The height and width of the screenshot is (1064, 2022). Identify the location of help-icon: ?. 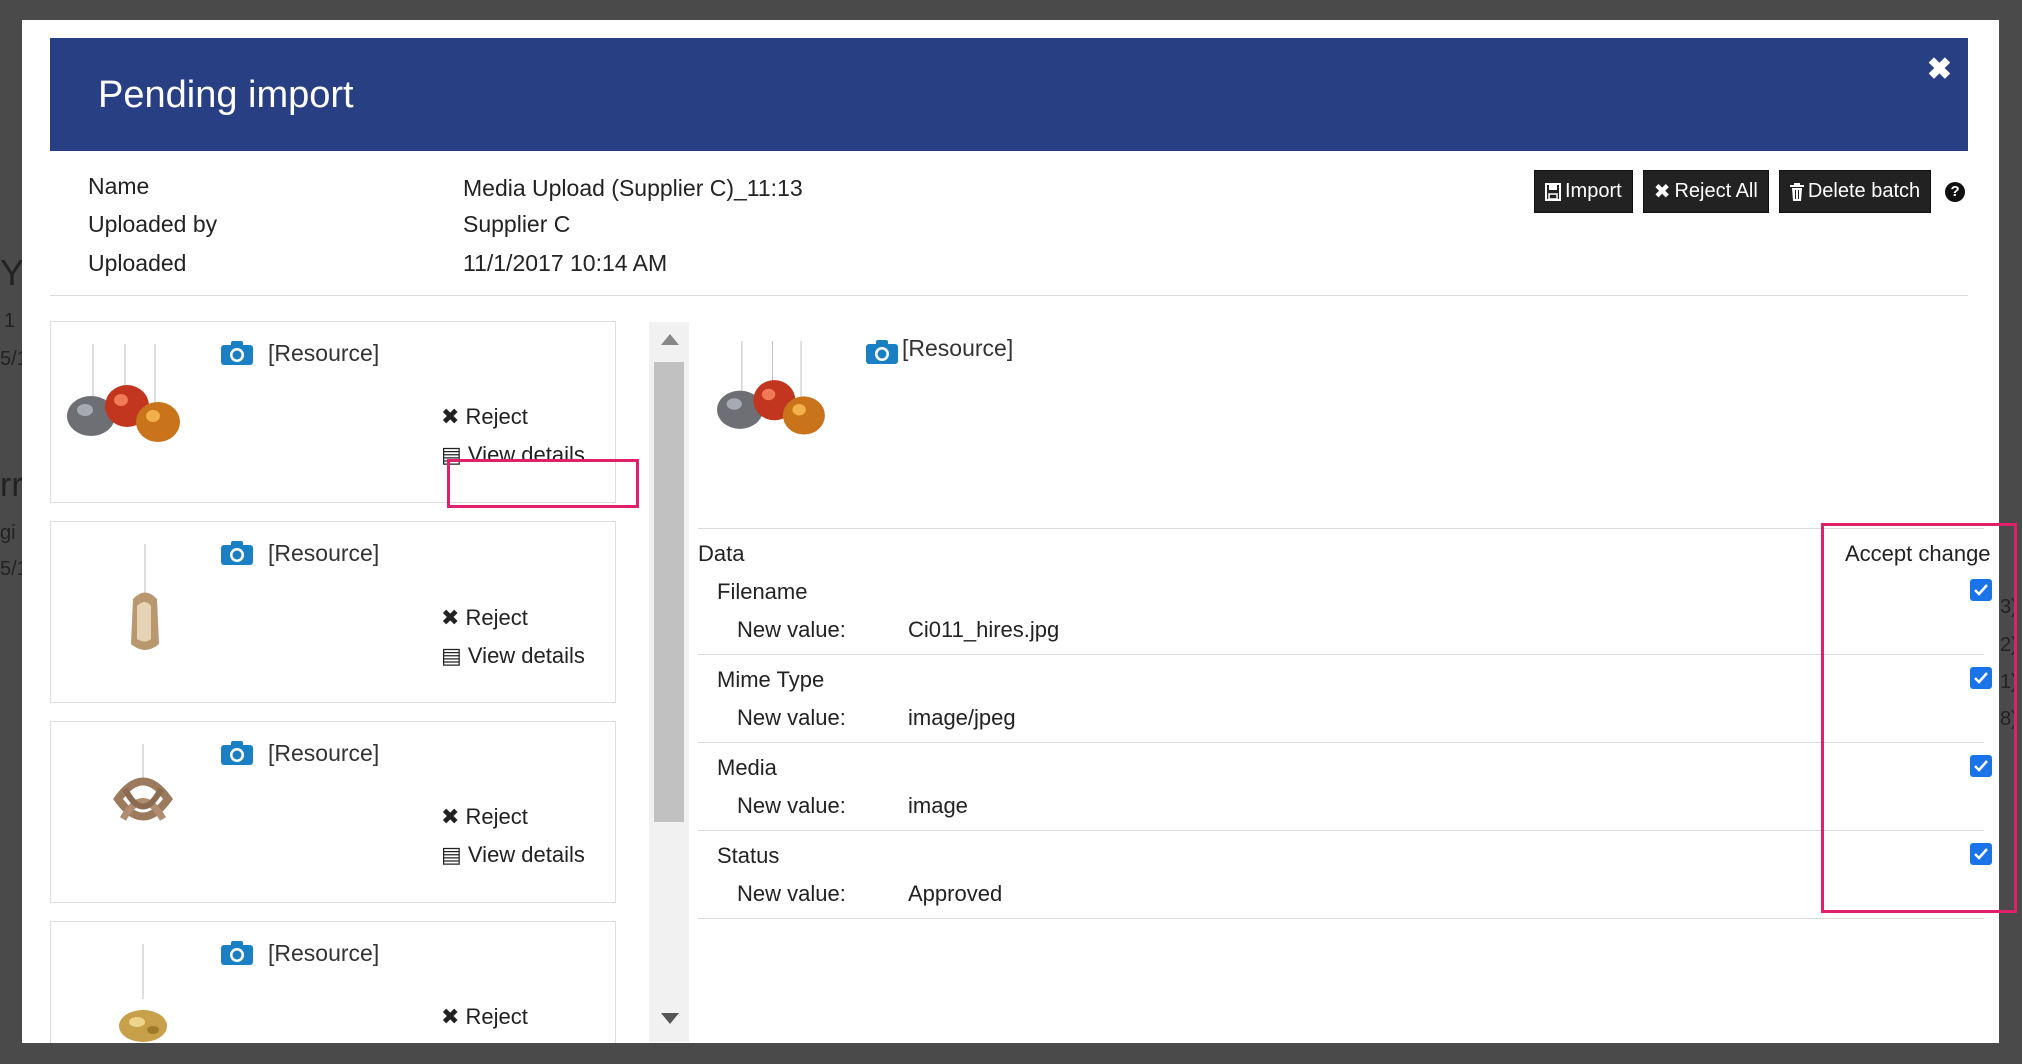
(1955, 191).